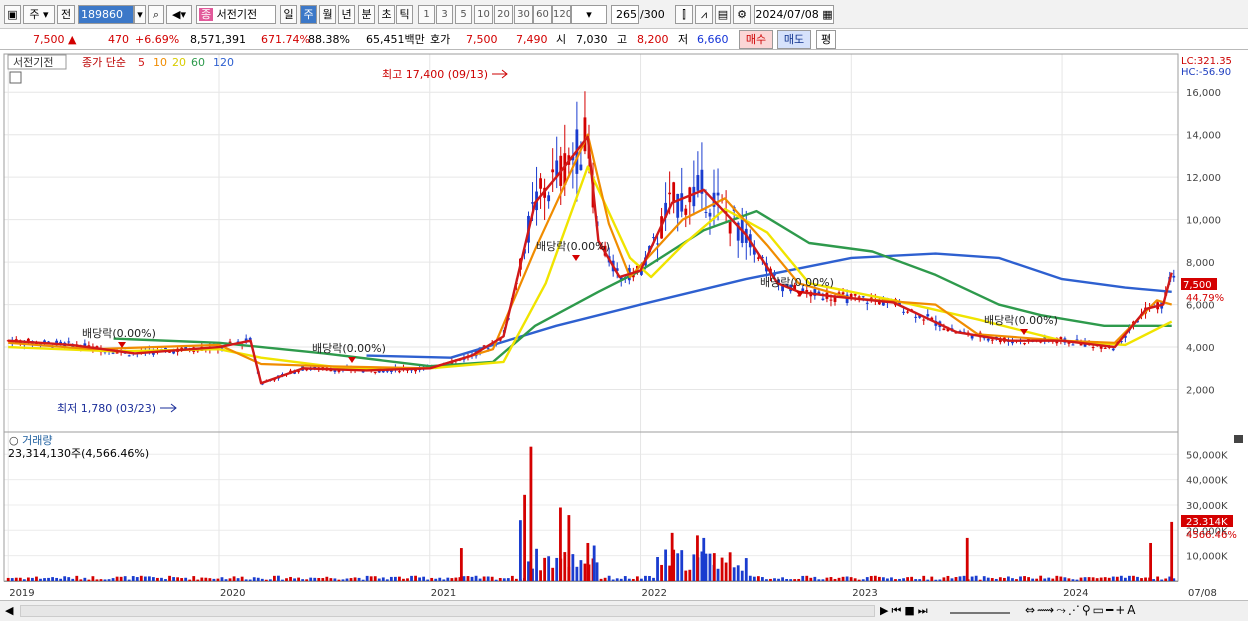  I want to click on candle-toggle-icon: ⫿, so click(684, 14).